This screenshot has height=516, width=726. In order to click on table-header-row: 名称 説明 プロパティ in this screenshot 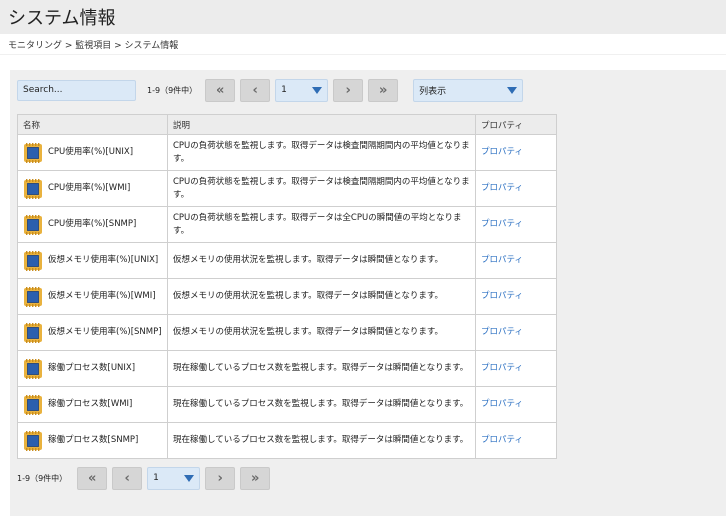, I will do `click(287, 124)`.